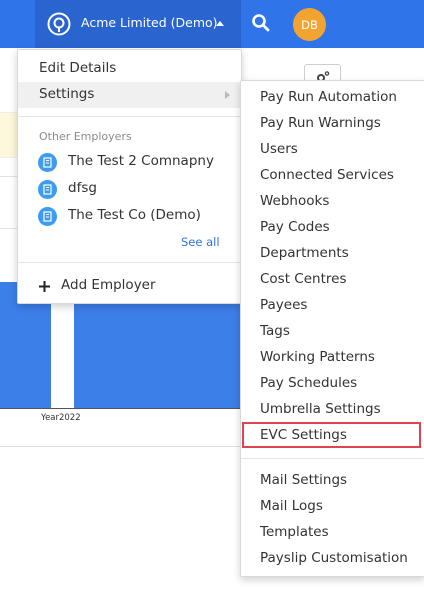  I want to click on top-bar: Acme Limited (Demo) DB, so click(212, 24).